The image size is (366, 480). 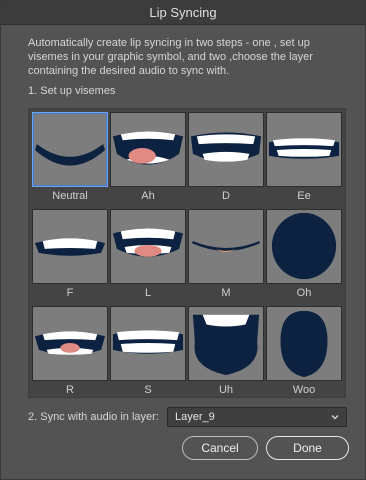 I want to click on viseme-oh: Oh, so click(x=304, y=254).